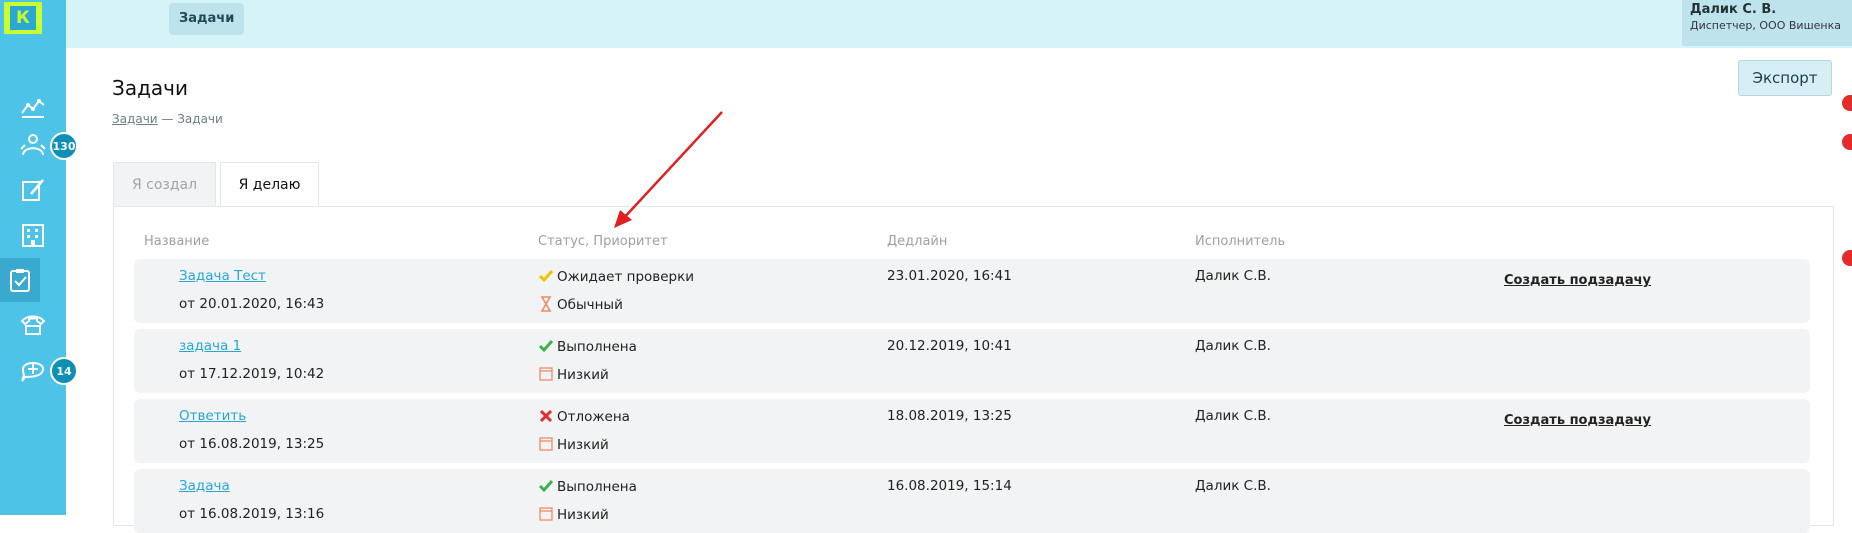 This screenshot has height=533, width=1852. Describe the element at coordinates (200, 119) in the screenshot. I see `breadcrumb-current: Задачи` at that location.